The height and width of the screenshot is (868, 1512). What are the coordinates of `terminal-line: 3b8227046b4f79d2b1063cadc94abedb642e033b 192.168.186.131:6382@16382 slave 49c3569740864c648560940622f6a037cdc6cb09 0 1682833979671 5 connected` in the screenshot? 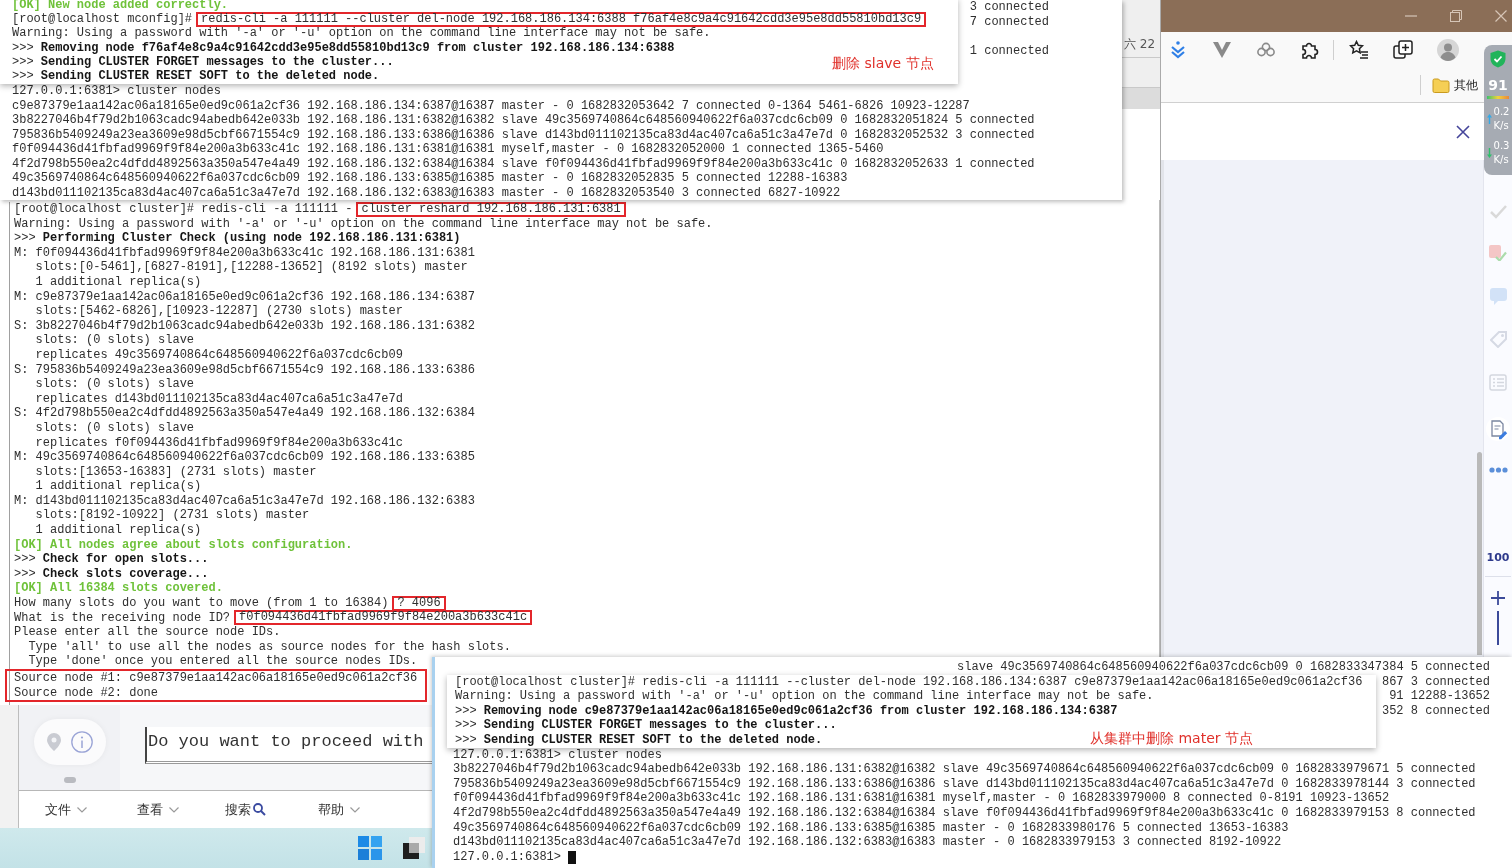 It's located at (964, 769).